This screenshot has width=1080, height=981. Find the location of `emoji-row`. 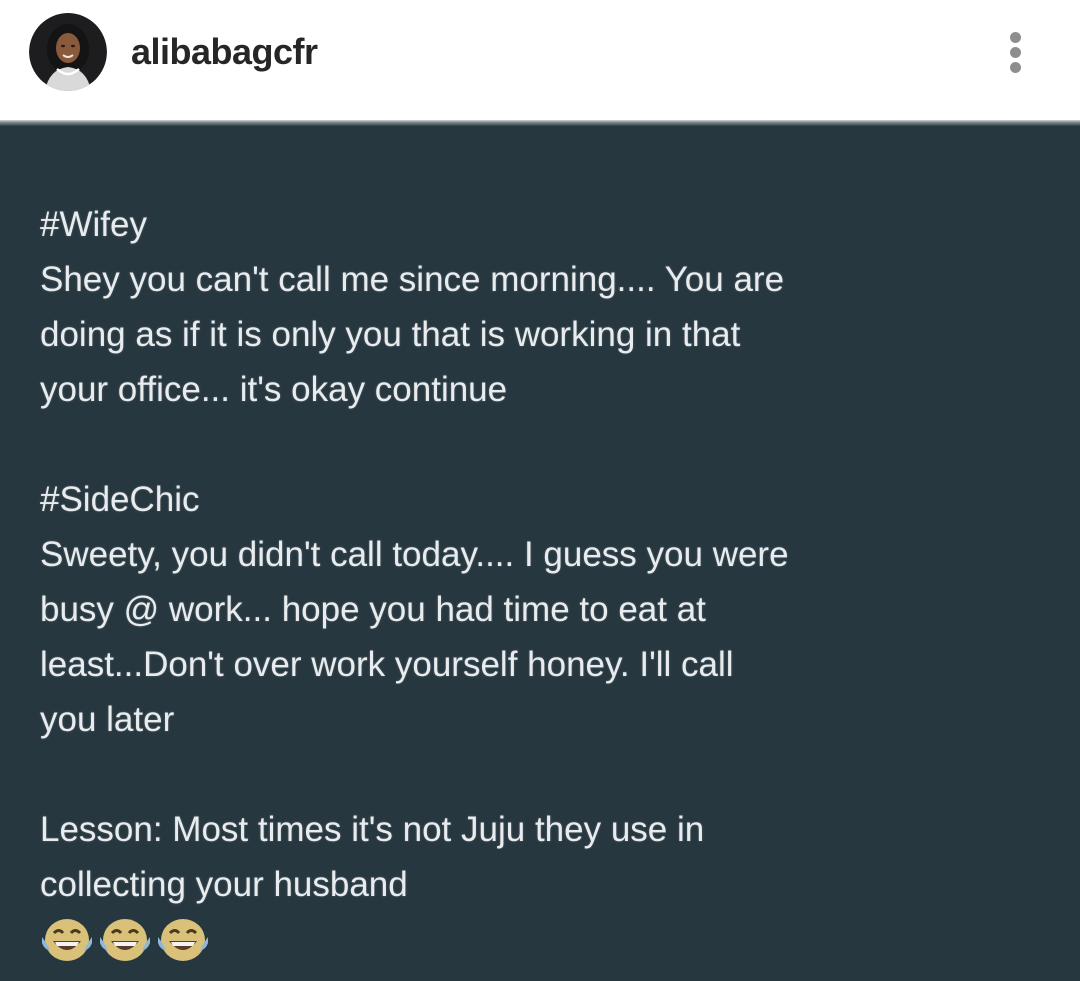

emoji-row is located at coordinates (555, 940).